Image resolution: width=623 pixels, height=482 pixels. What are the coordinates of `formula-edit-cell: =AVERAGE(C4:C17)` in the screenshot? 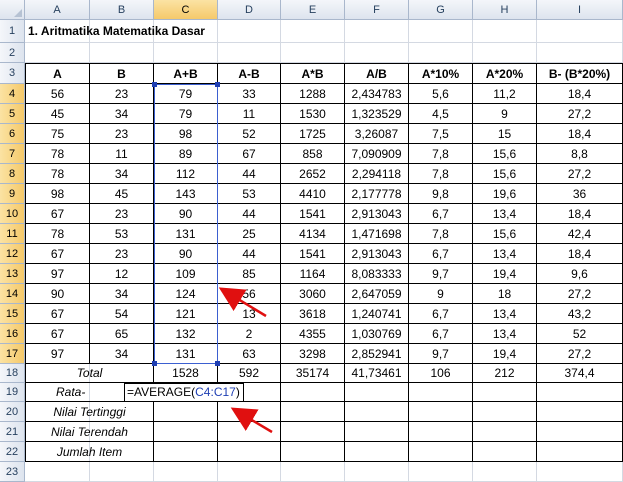 It's located at (184, 392).